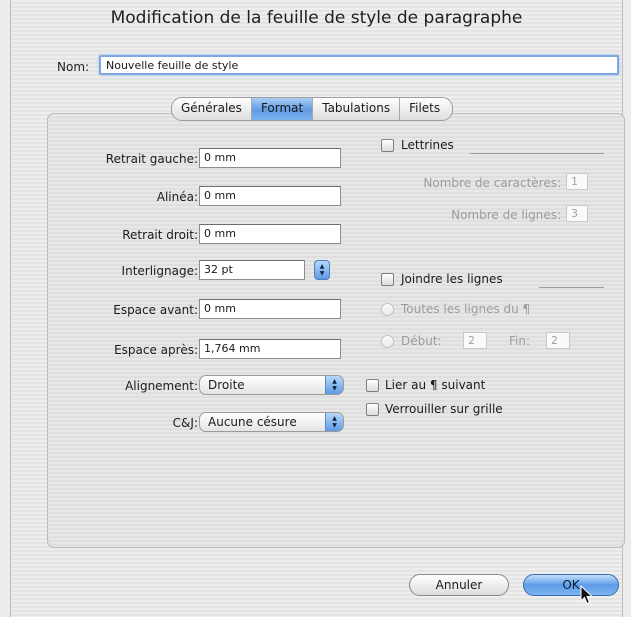  Describe the element at coordinates (387, 145) in the screenshot. I see `lettrines-checkbox` at that location.